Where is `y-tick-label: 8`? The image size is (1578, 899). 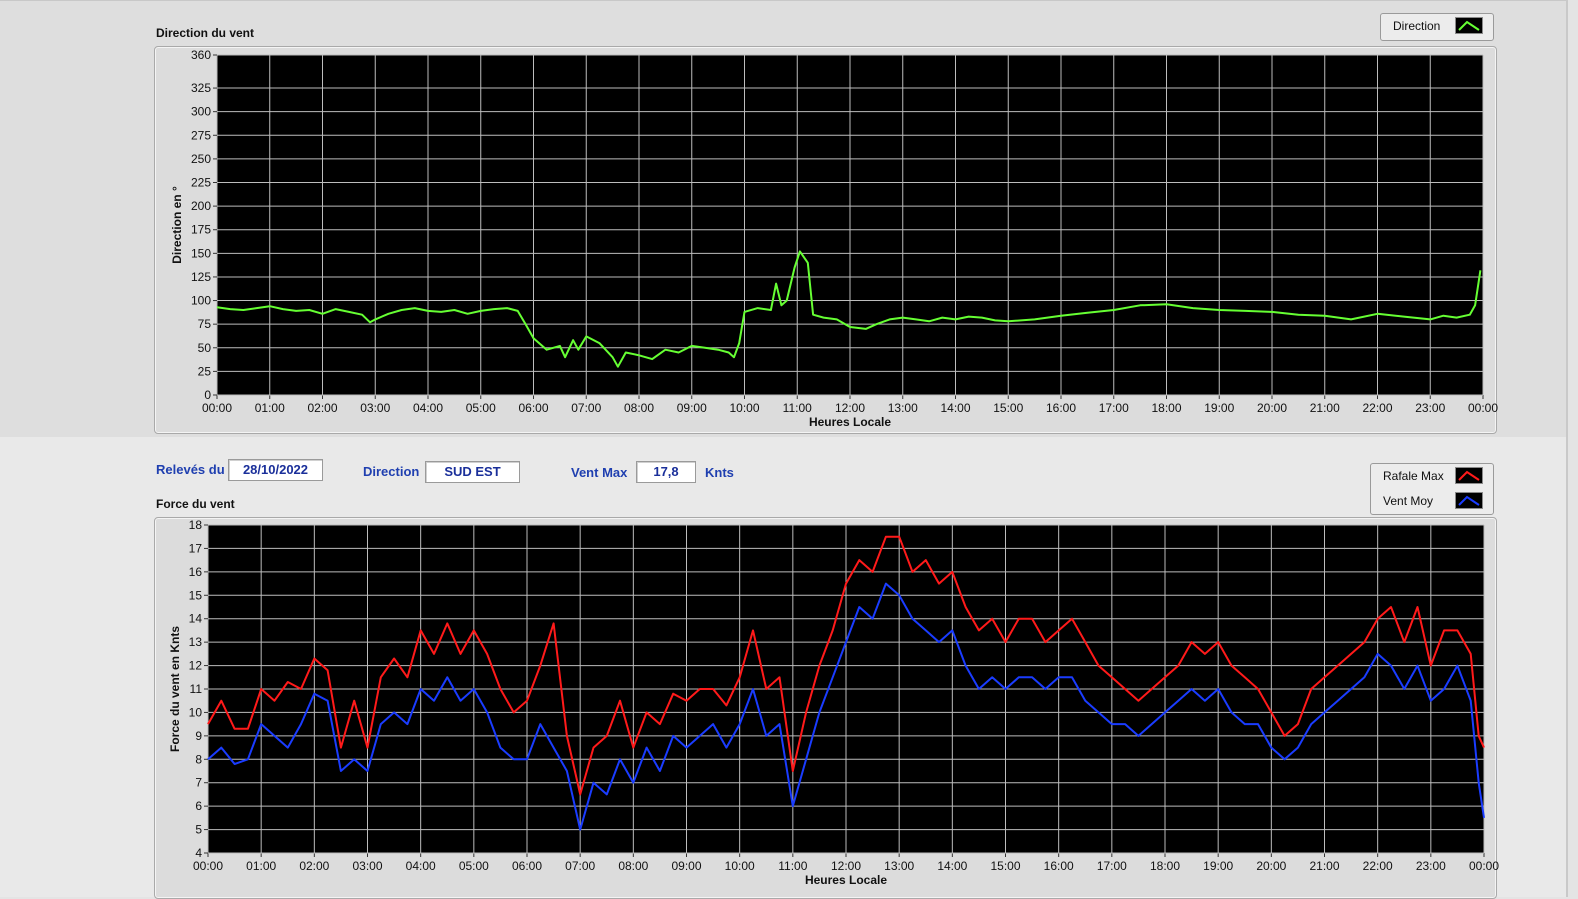 y-tick-label: 8 is located at coordinates (198, 759).